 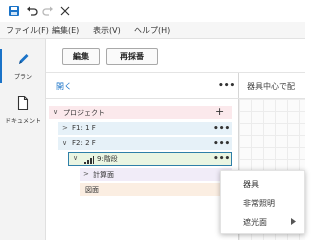 What do you see at coordinates (65, 11) in the screenshot?
I see `close-icon` at bounding box center [65, 11].